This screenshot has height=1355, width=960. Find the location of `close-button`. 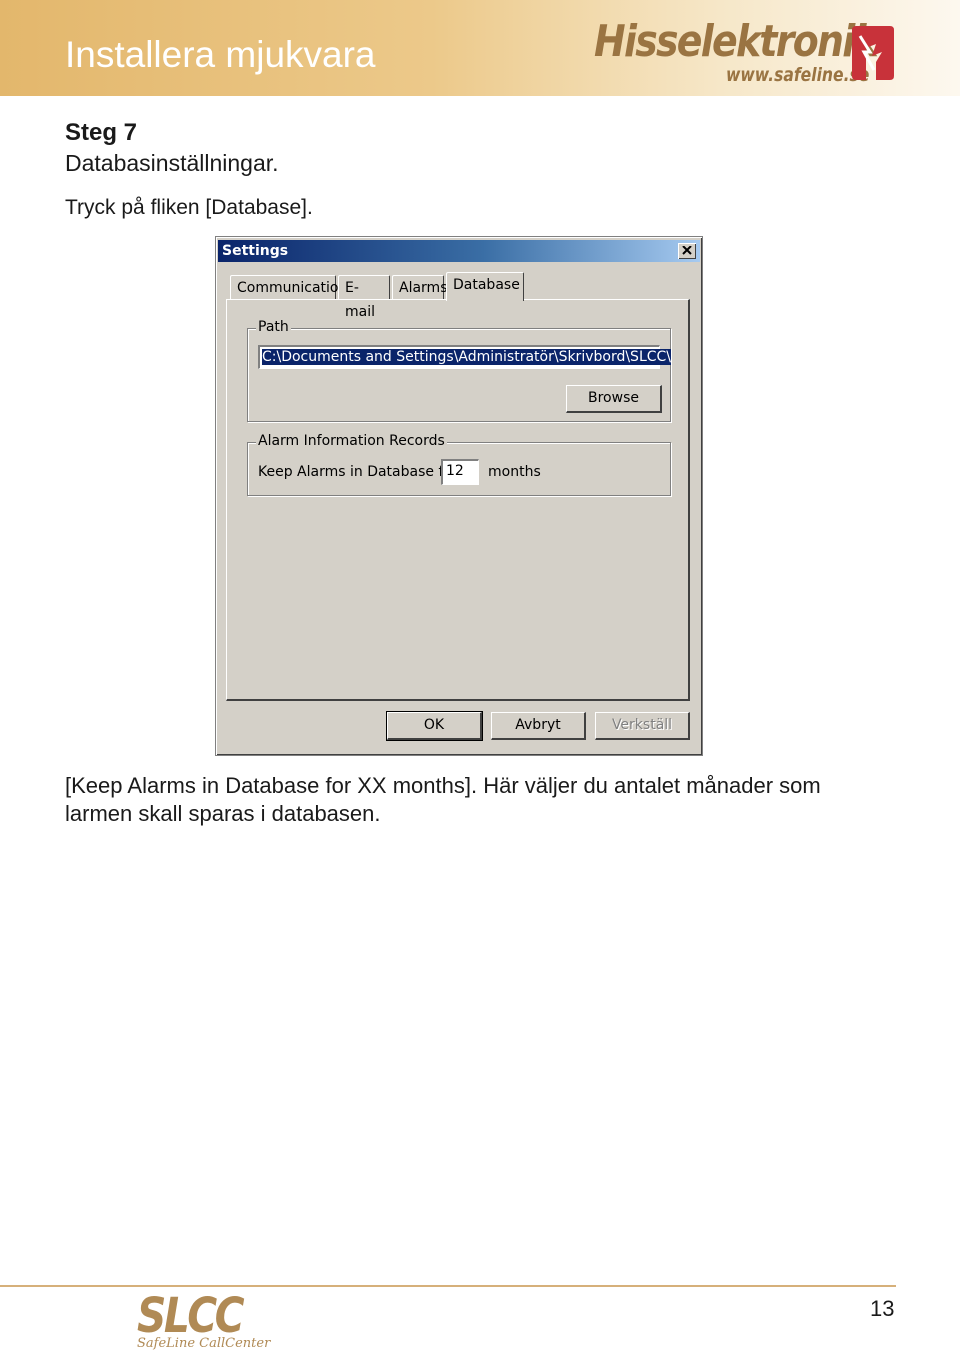

close-button is located at coordinates (687, 251).